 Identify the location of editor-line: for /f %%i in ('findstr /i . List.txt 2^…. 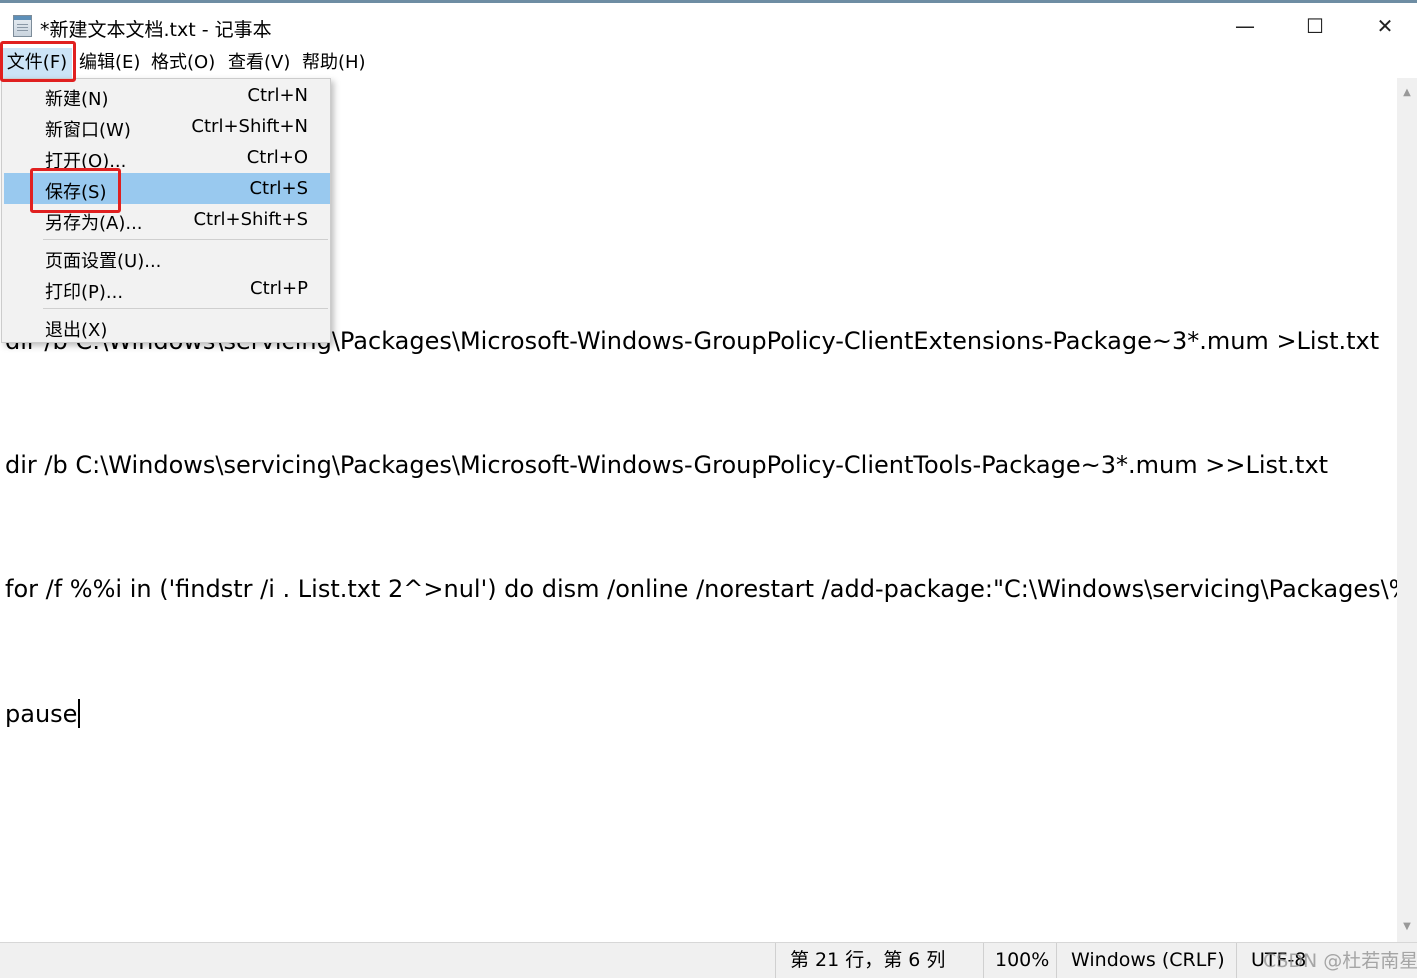
(701, 589).